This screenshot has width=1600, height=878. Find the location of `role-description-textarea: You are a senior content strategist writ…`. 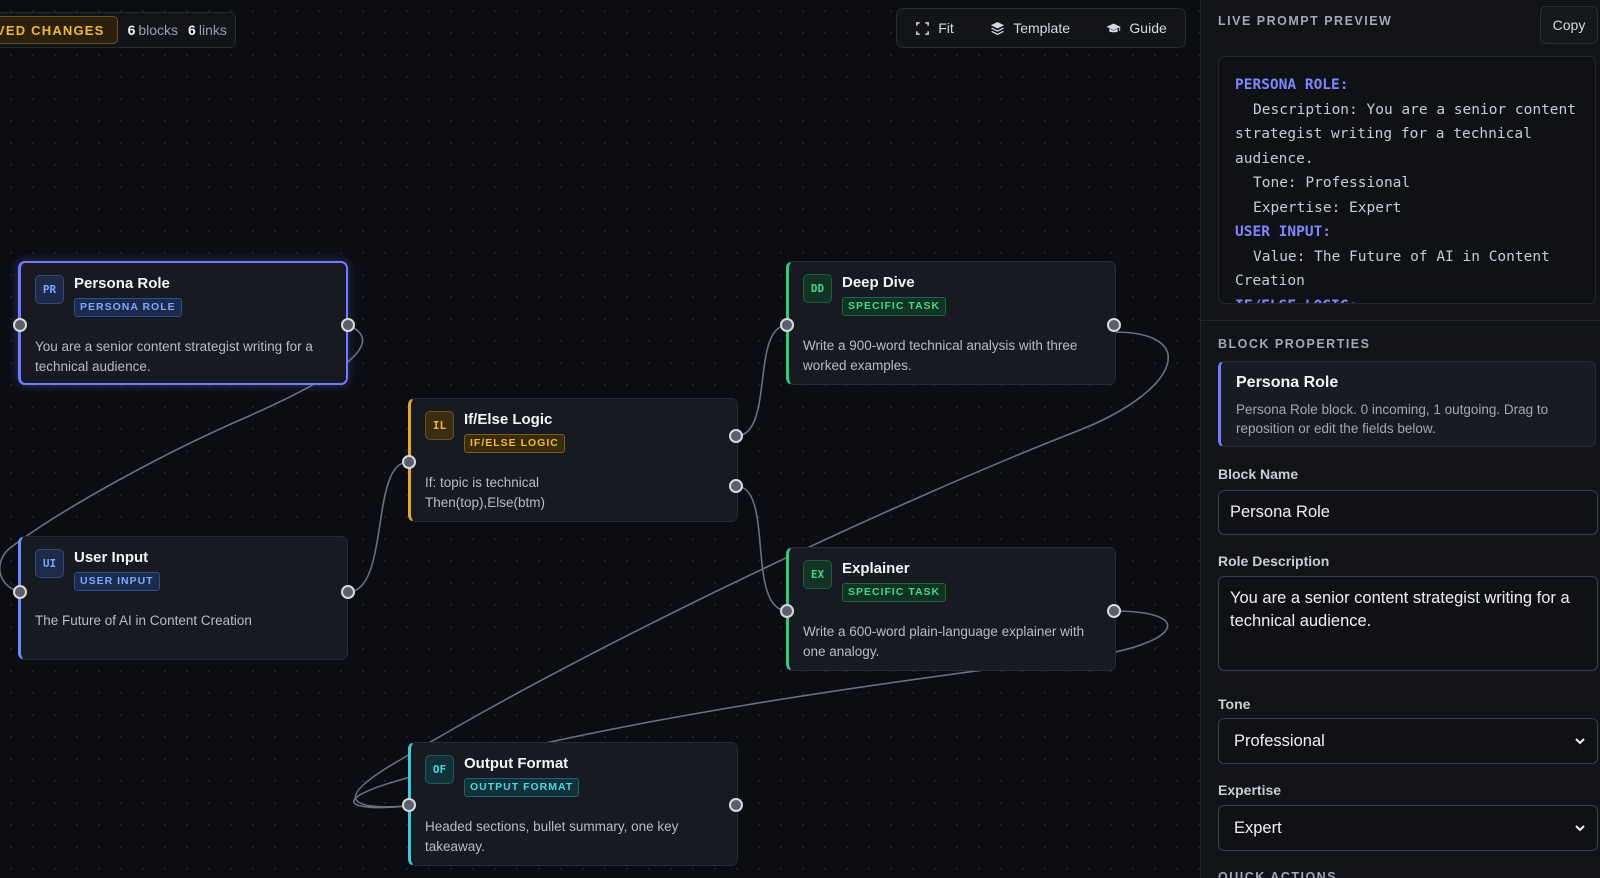

role-description-textarea: You are a senior content strategist writ… is located at coordinates (1408, 623).